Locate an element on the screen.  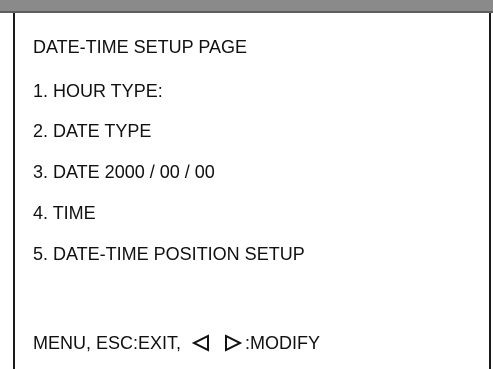
triangle-left-icon is located at coordinates (201, 343).